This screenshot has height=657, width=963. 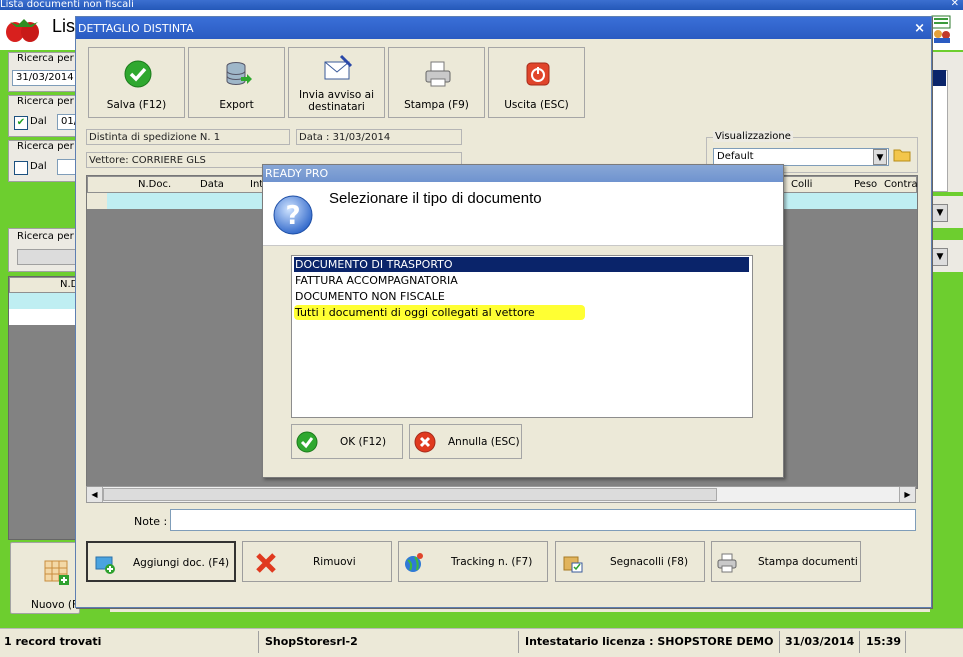 What do you see at coordinates (907, 494) in the screenshot?
I see `scroll-right-icon: ▶` at bounding box center [907, 494].